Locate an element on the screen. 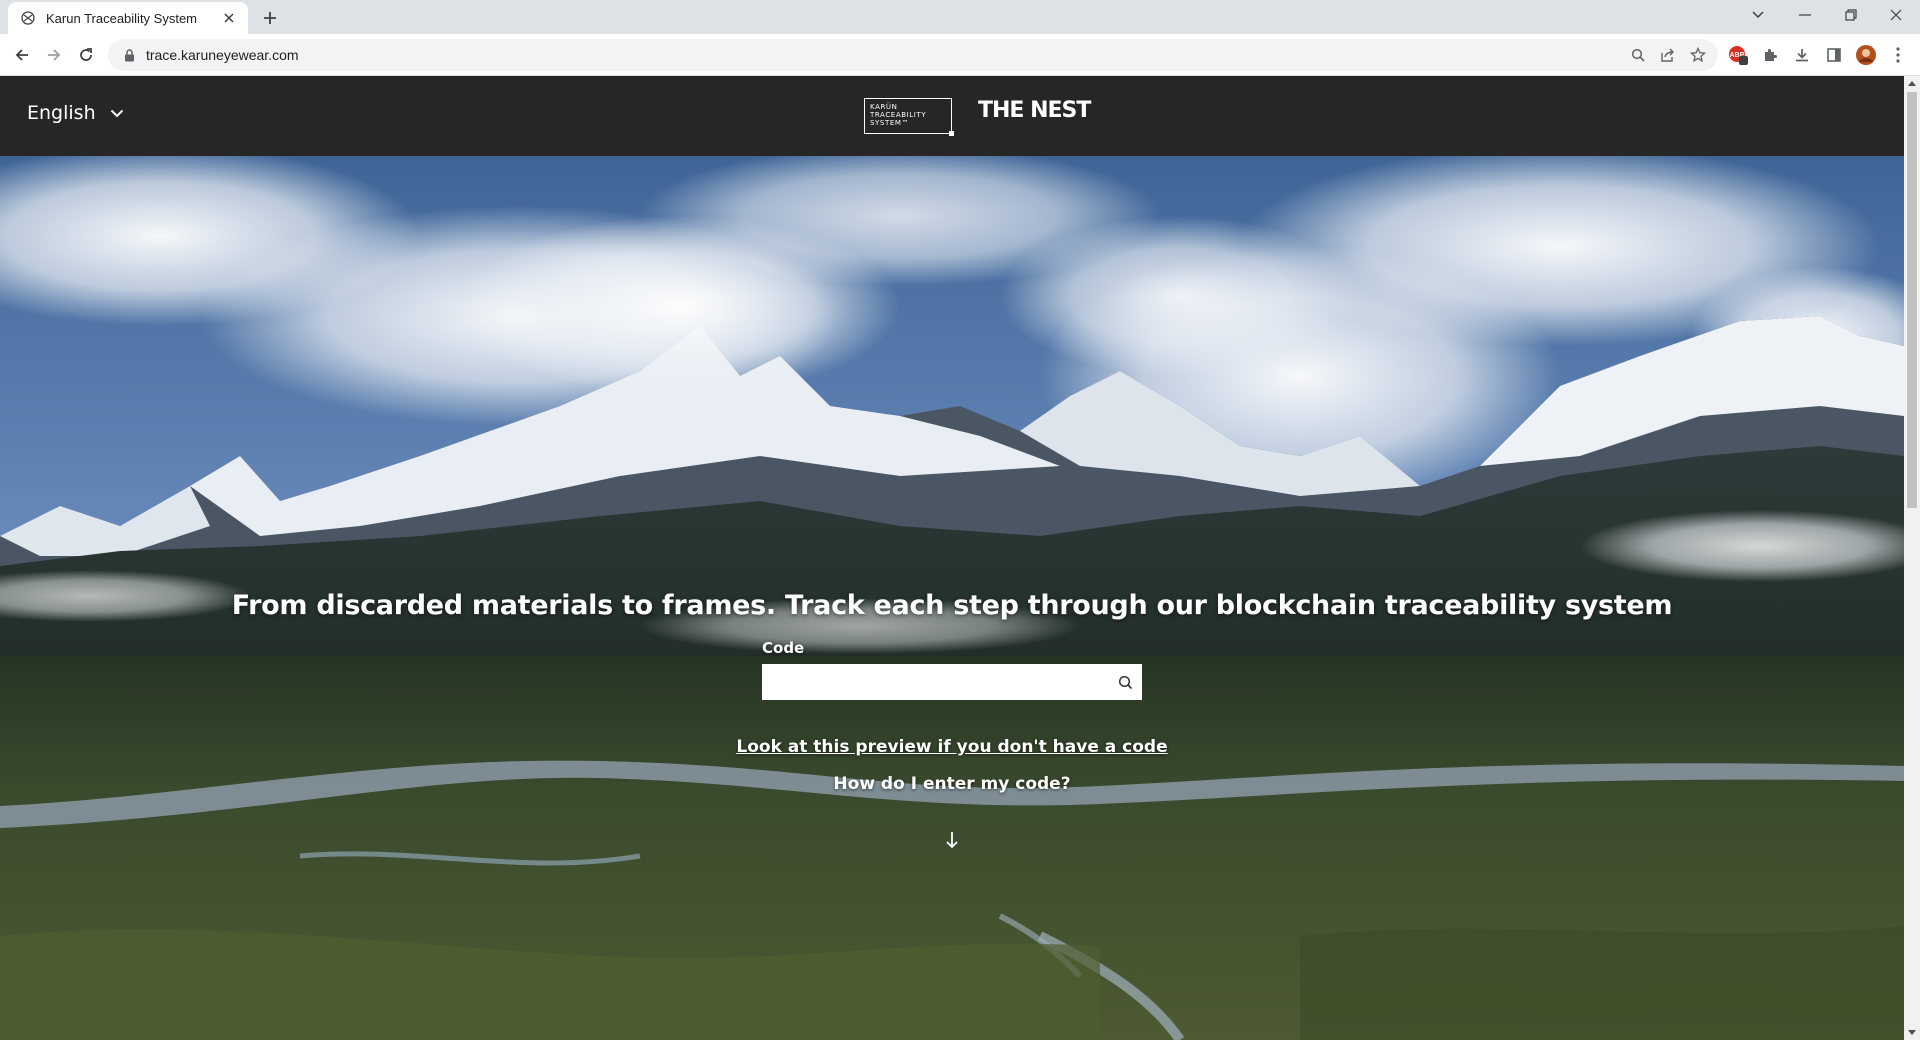  scrollbar-thumb is located at coordinates (1912, 300).